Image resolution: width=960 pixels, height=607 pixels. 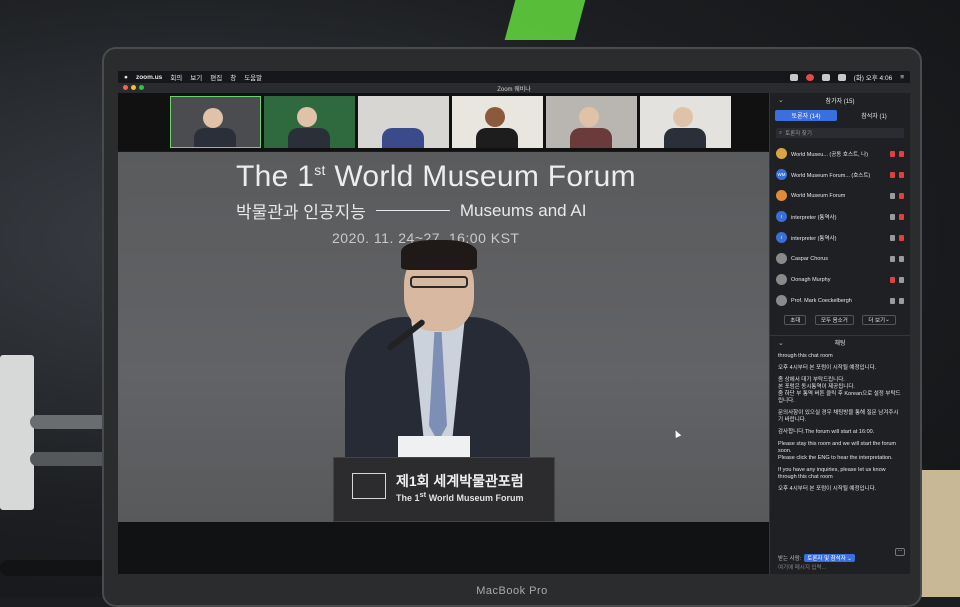 What do you see at coordinates (830, 154) in the screenshot?
I see `participant-name: World Museu... (공동 호스트, 나)` at bounding box center [830, 154].